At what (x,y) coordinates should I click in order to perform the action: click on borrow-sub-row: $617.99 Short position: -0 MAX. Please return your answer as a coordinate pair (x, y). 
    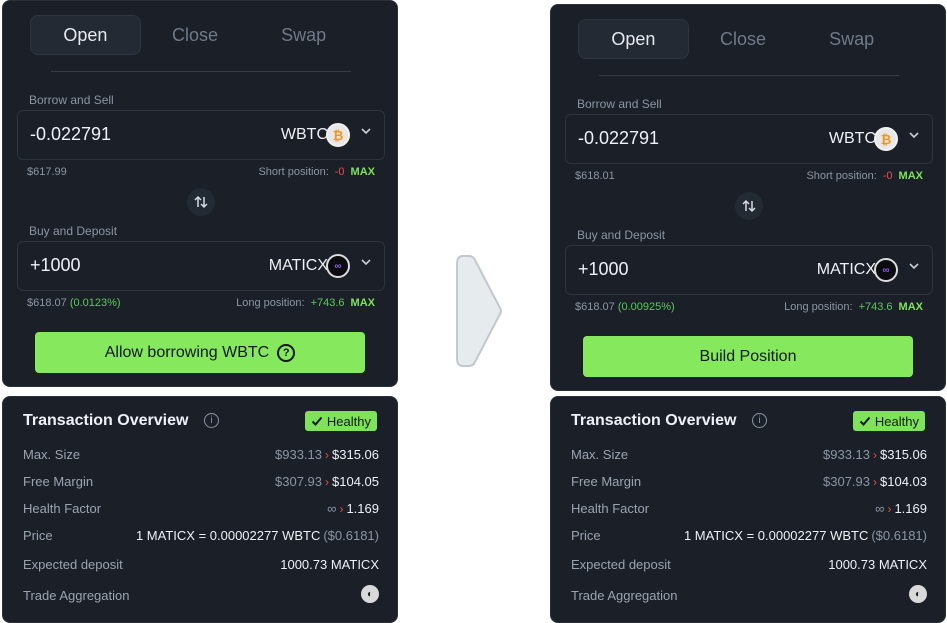
    Looking at the image, I should click on (201, 173).